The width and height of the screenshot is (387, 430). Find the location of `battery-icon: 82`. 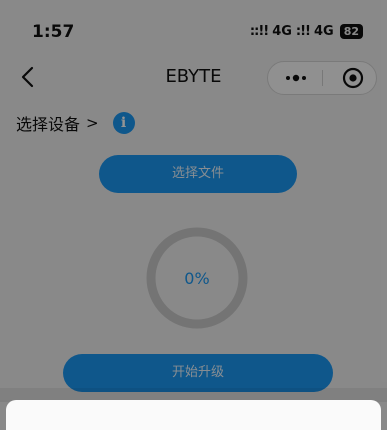

battery-icon: 82 is located at coordinates (351, 31).